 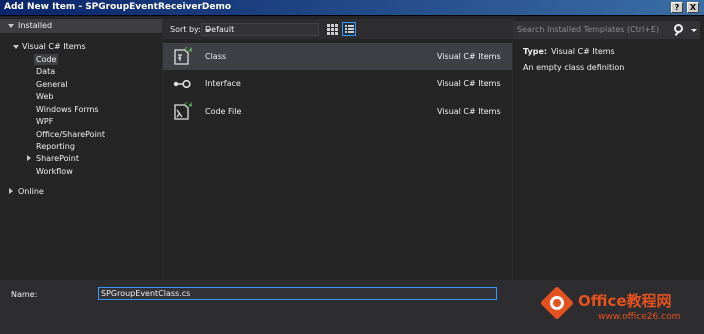 What do you see at coordinates (183, 56) in the screenshot?
I see `class-icon: C#` at bounding box center [183, 56].